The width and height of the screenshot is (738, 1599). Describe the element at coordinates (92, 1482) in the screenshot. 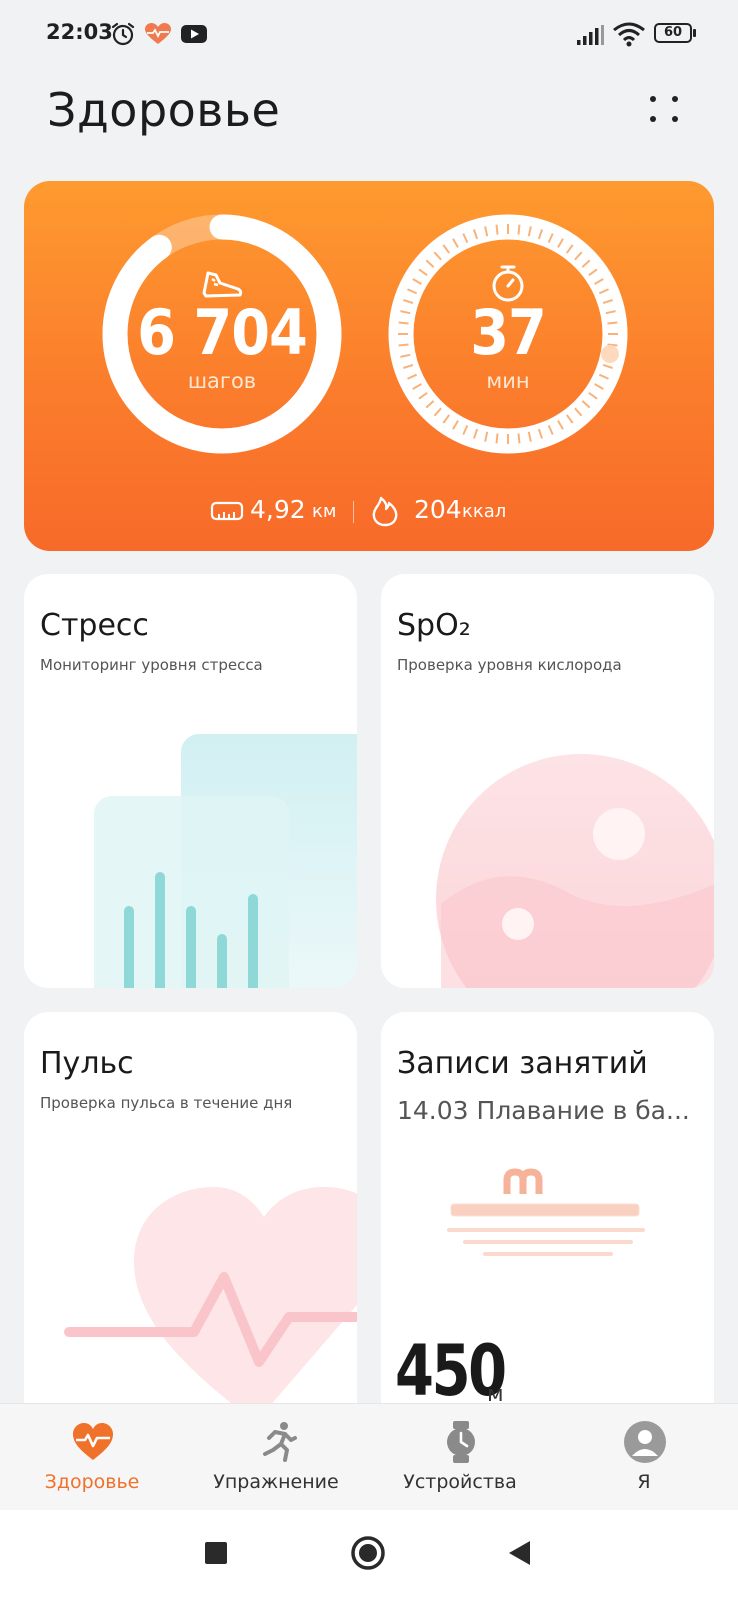

I see `nav-label-health: Здоровье` at that location.